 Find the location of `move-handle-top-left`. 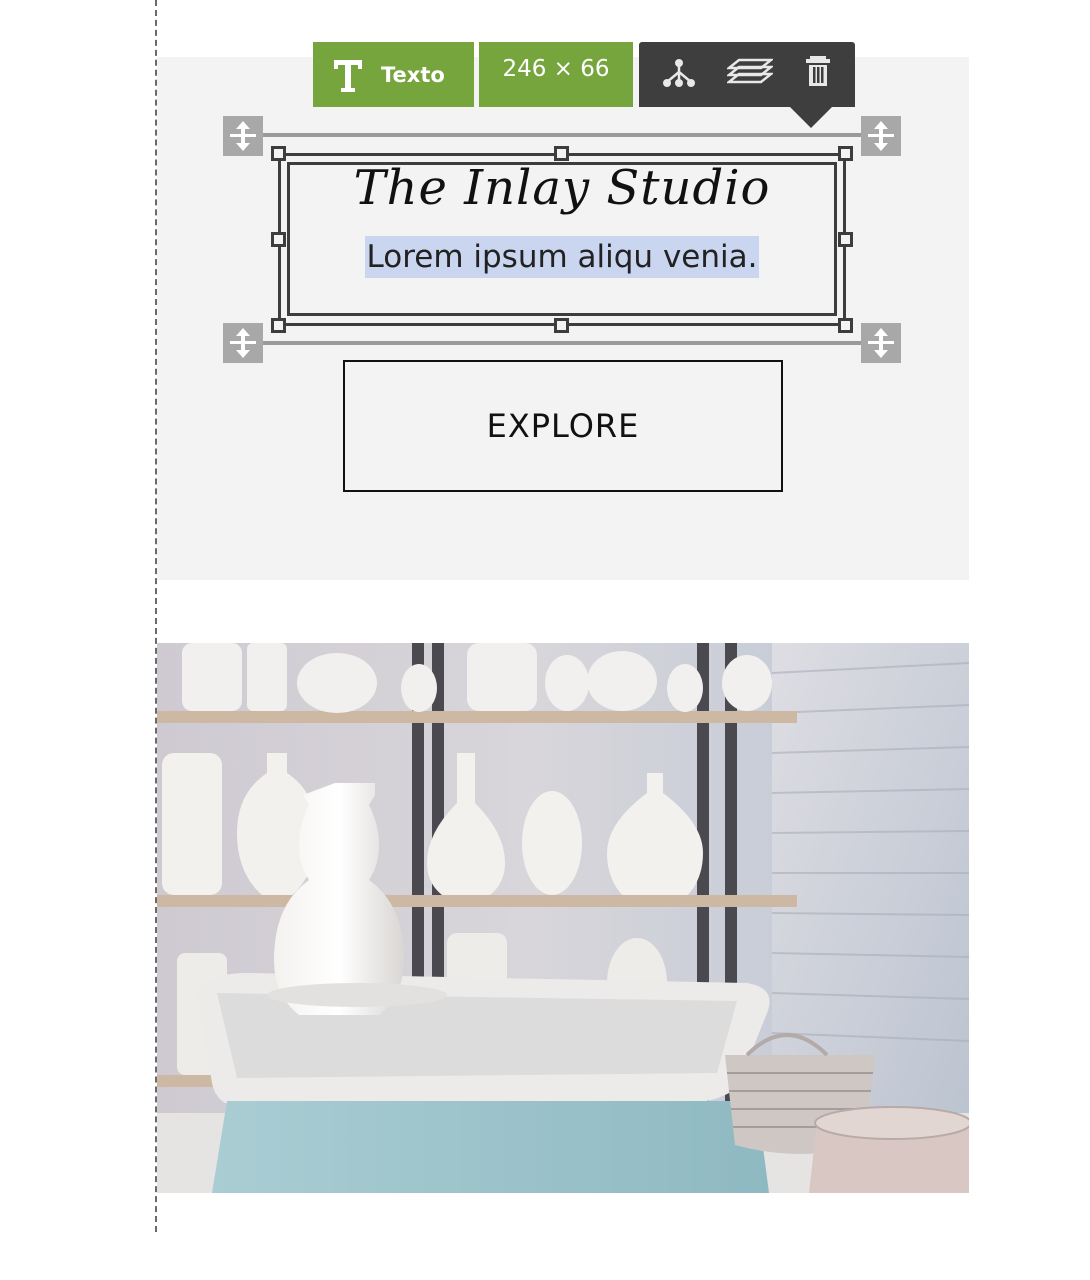

move-handle-top-left is located at coordinates (243, 136).